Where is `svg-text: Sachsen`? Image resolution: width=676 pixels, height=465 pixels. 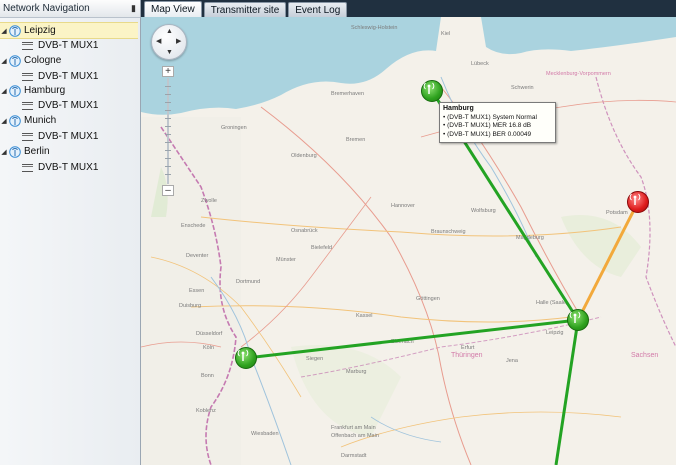 svg-text: Sachsen is located at coordinates (644, 355).